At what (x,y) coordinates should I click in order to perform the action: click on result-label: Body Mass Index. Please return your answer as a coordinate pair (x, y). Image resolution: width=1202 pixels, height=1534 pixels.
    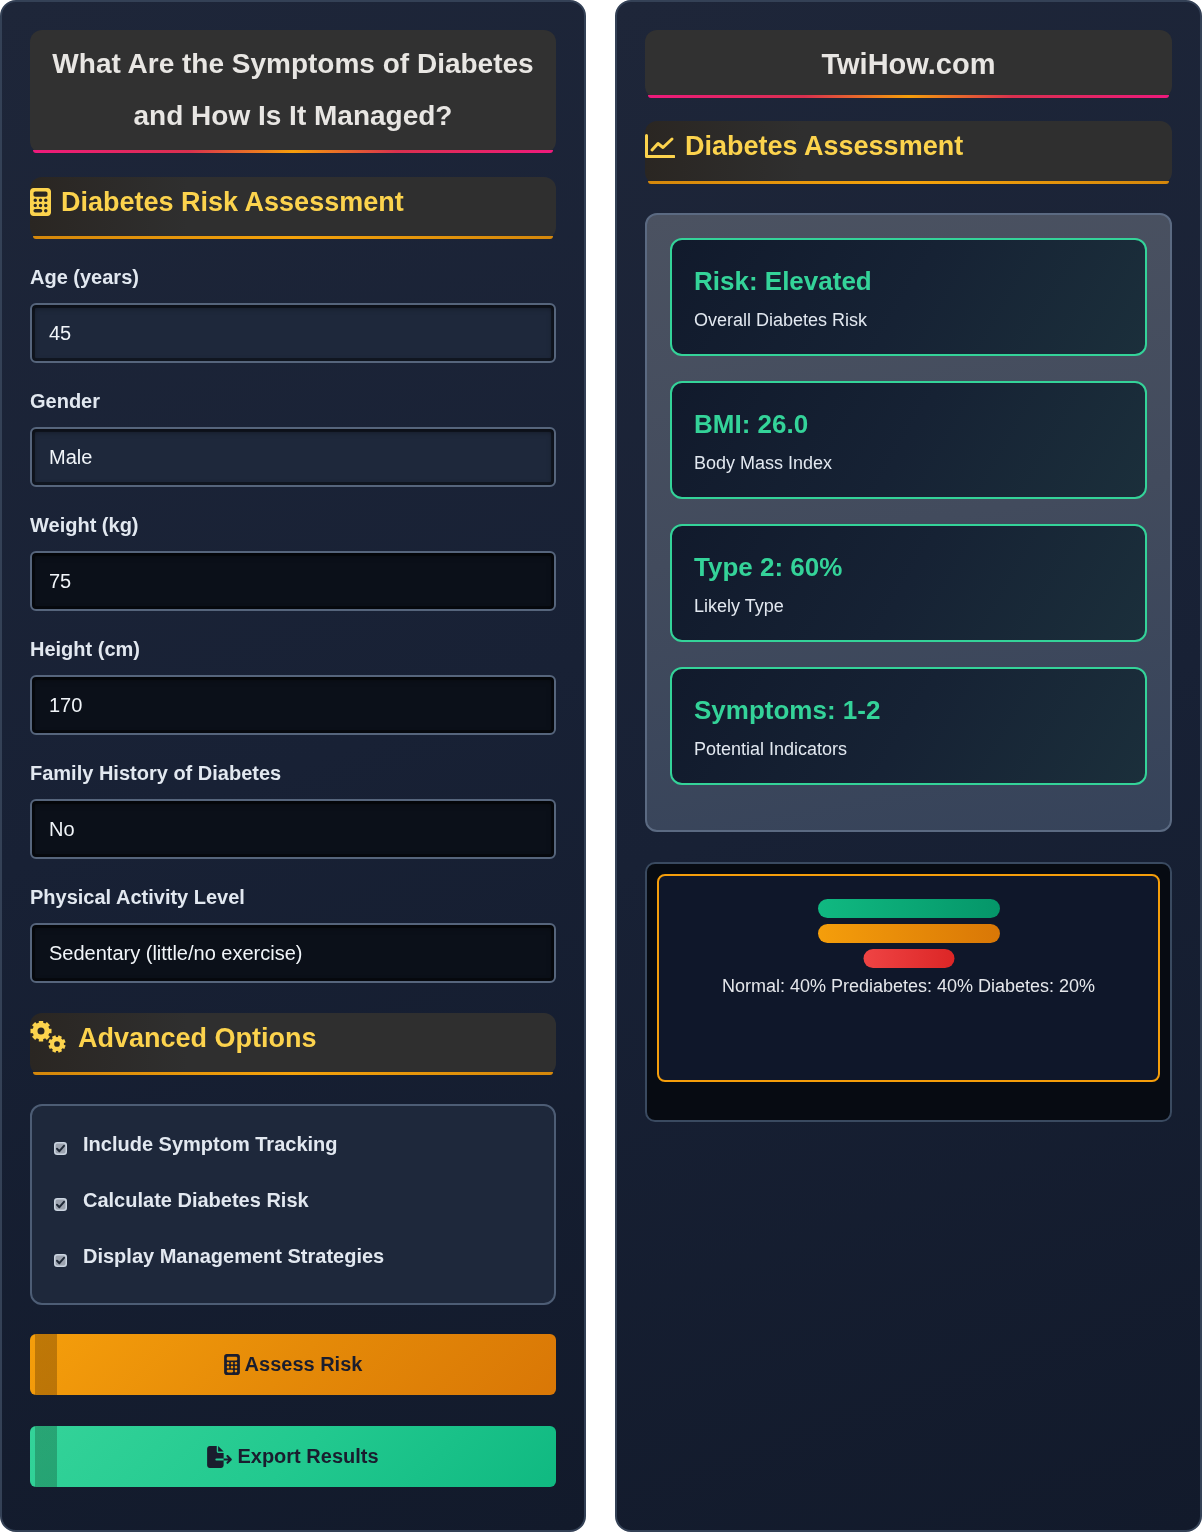
    Looking at the image, I should click on (764, 463).